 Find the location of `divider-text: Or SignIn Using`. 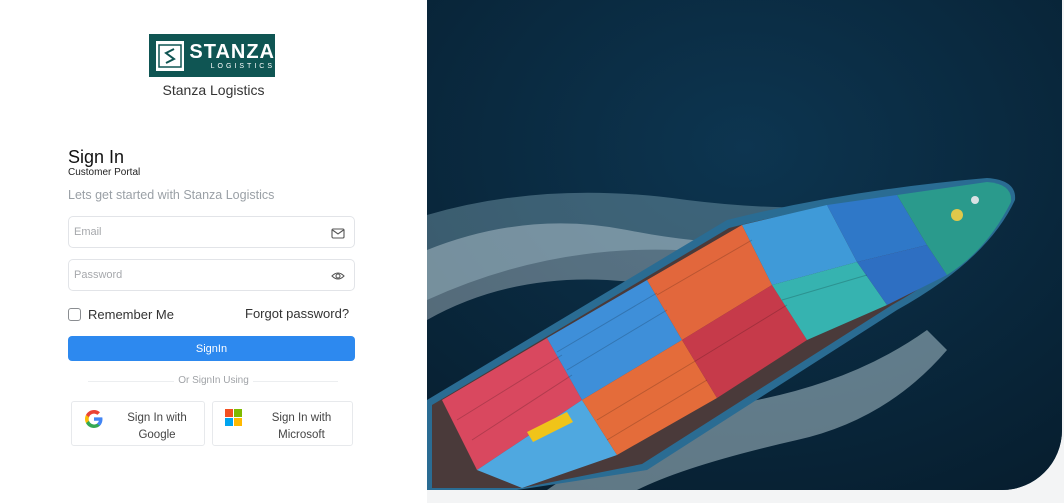

divider-text: Or SignIn Using is located at coordinates (213, 380).